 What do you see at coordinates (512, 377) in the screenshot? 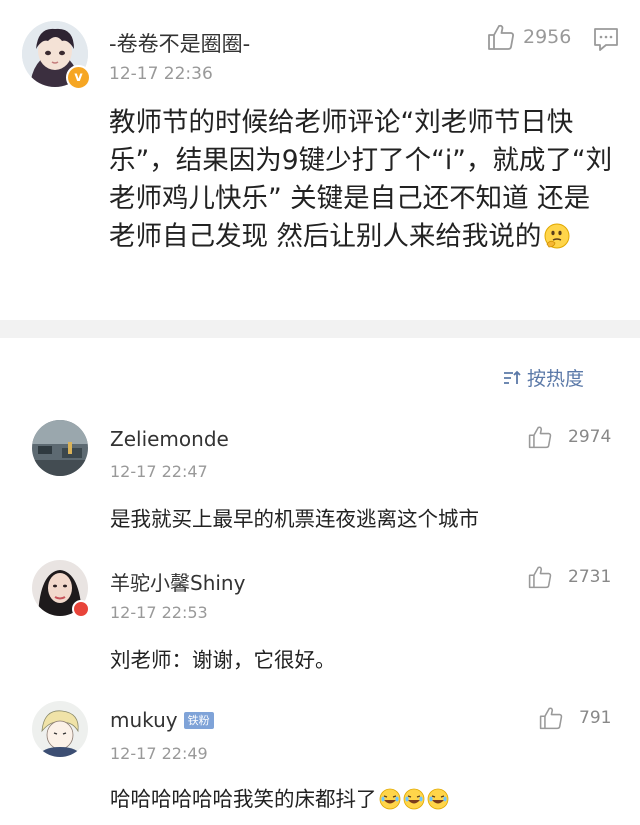
I see `sort-icon` at bounding box center [512, 377].